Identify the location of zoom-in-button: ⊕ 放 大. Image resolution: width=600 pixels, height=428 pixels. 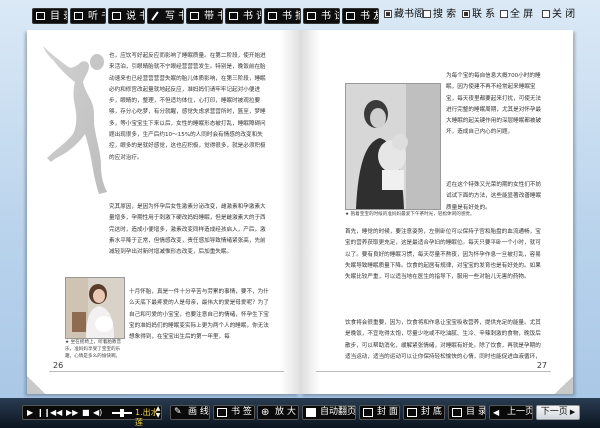
(278, 412).